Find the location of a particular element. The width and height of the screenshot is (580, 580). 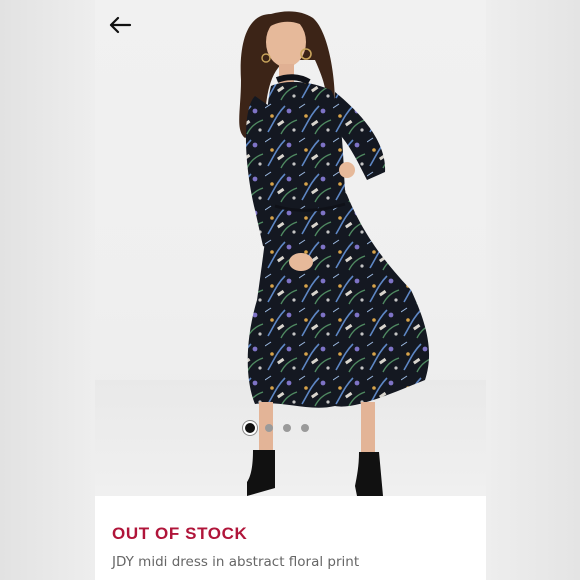

stock-status: OUT OF STOCK is located at coordinates (180, 533).